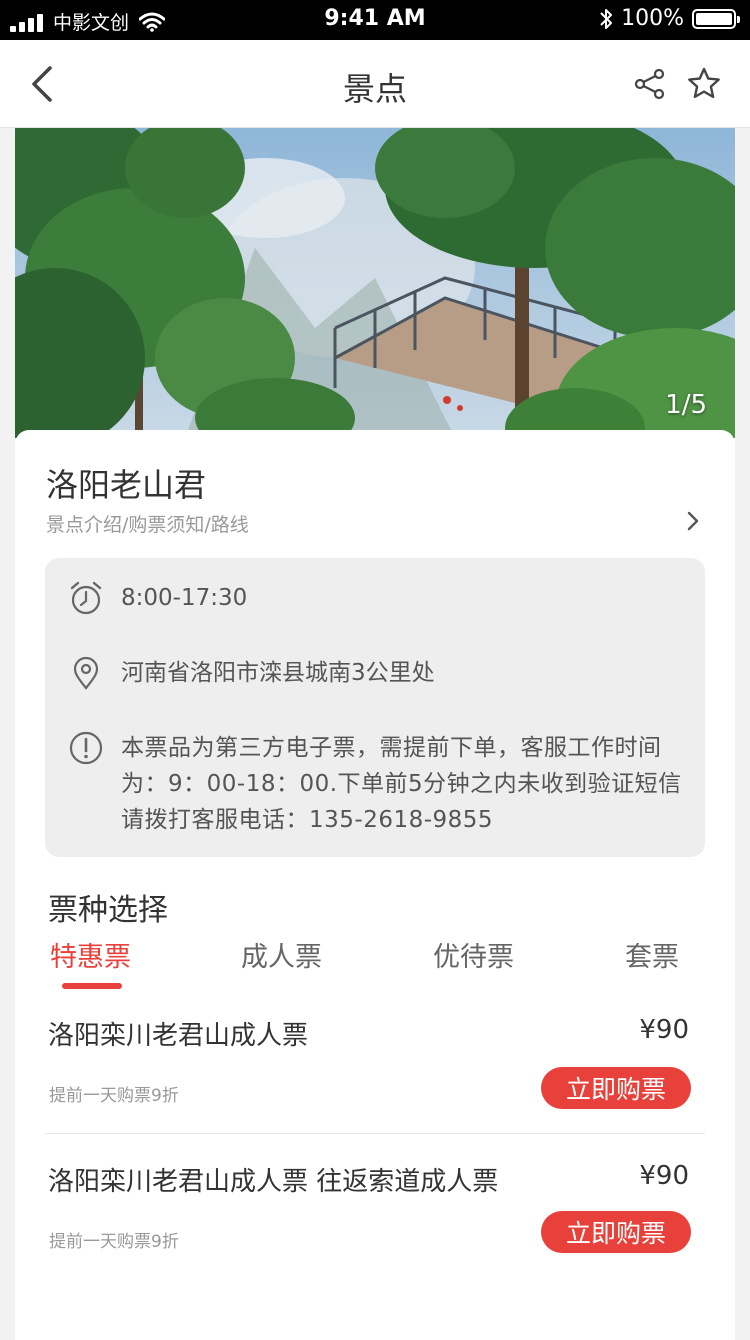  I want to click on star-outline-icon, so click(704, 84).